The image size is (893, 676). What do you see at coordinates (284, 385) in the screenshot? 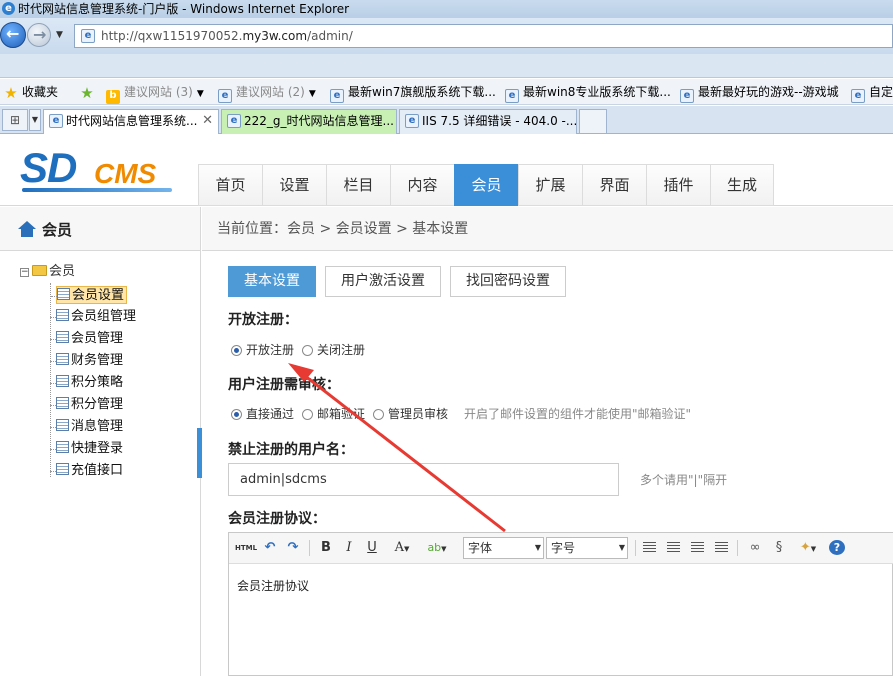
I see `registration-review-label: 用户注册需审核：` at bounding box center [284, 385].